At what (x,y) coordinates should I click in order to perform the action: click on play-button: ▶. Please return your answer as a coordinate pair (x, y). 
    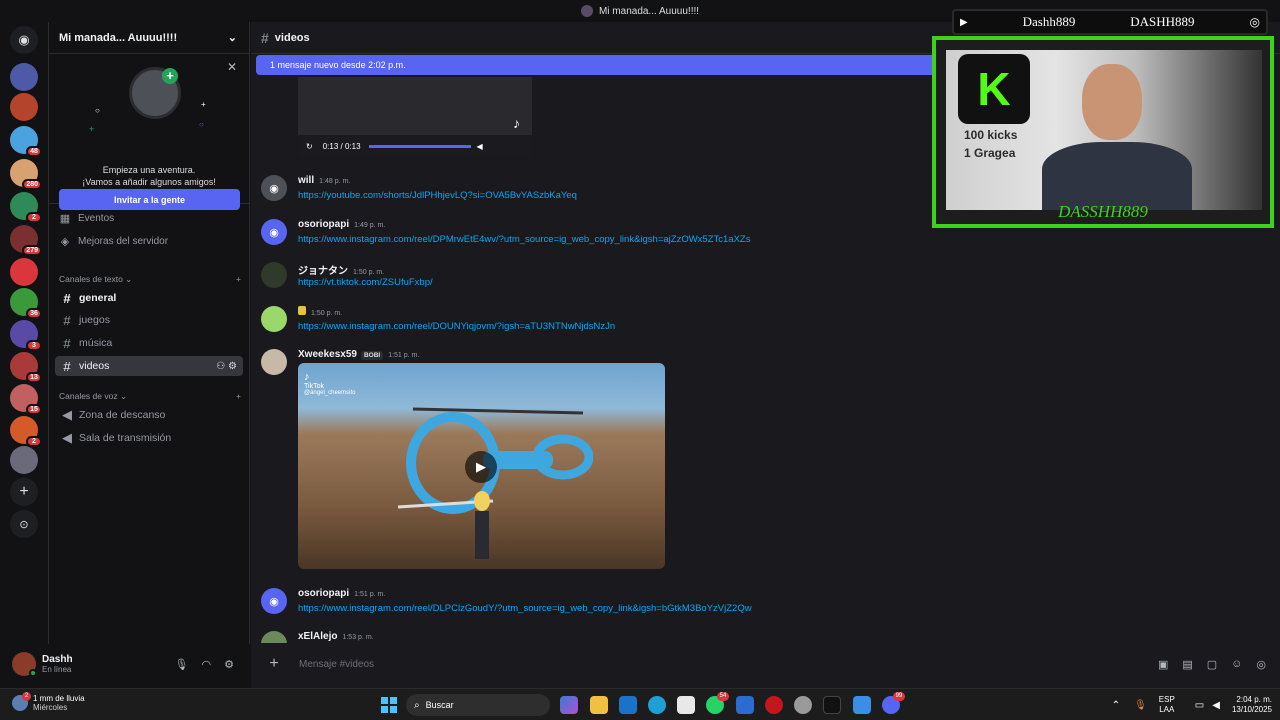
    Looking at the image, I should click on (481, 467).